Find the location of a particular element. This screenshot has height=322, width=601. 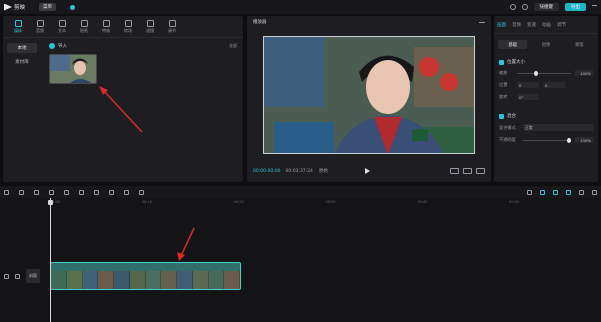

ratio-icon is located at coordinates (467, 171).